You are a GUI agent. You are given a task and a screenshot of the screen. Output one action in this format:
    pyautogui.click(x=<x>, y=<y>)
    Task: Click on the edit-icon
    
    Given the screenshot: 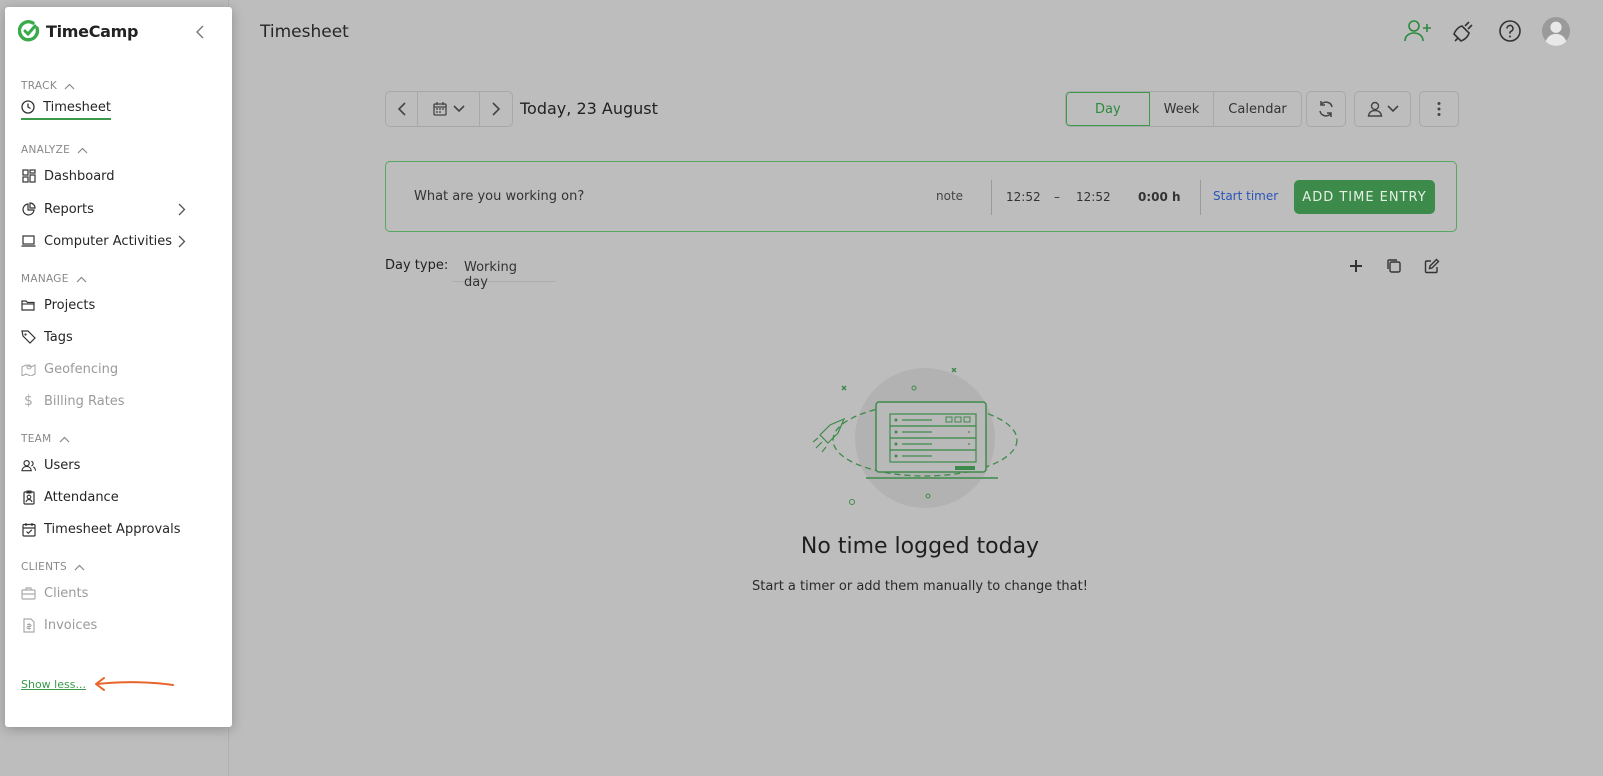 What is the action you would take?
    pyautogui.click(x=1432, y=266)
    